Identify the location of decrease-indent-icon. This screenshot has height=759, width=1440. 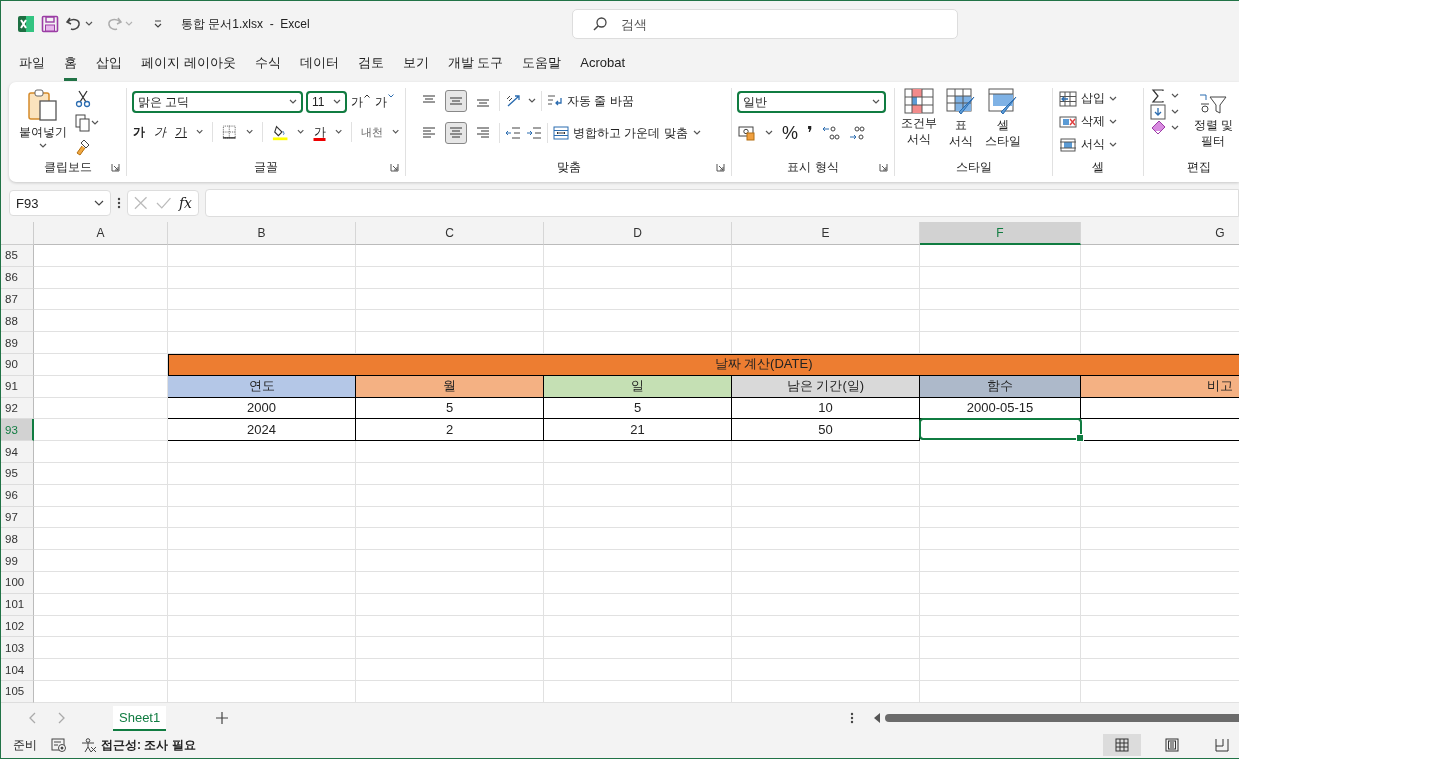
(513, 133).